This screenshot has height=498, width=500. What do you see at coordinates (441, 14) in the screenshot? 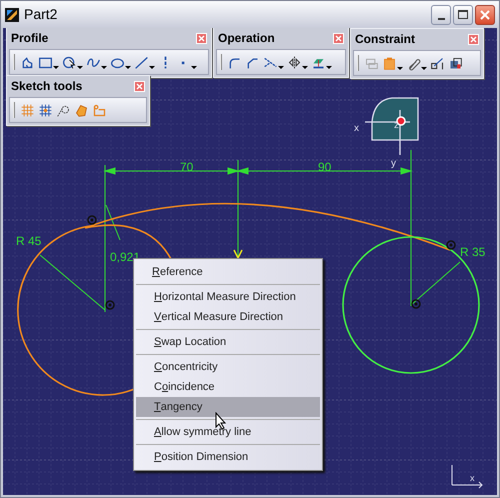
I see `minimize-button` at bounding box center [441, 14].